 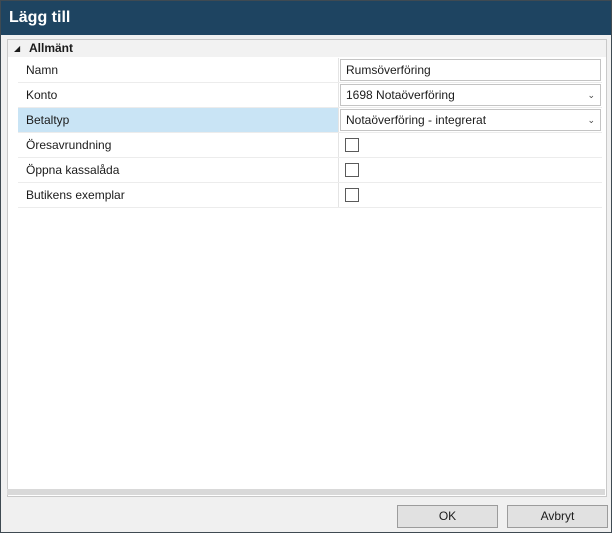 I want to click on property-row-konto: Konto 1698 Notaöverföring ⌄, so click(x=310, y=95).